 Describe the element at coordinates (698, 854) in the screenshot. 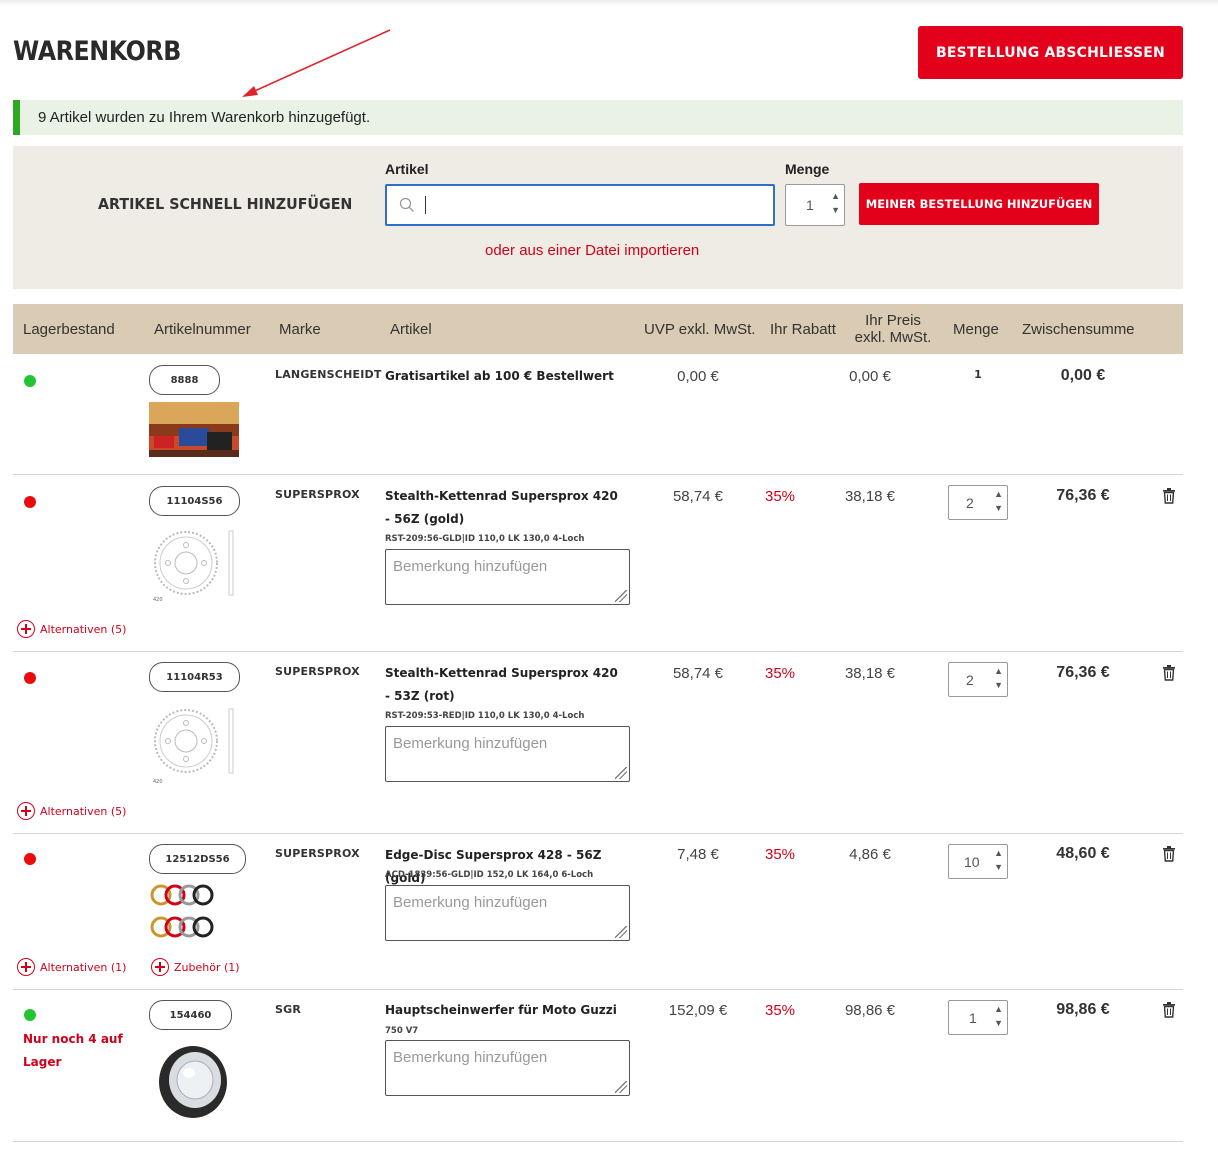

I see `uvp-price: 7,48 €` at that location.